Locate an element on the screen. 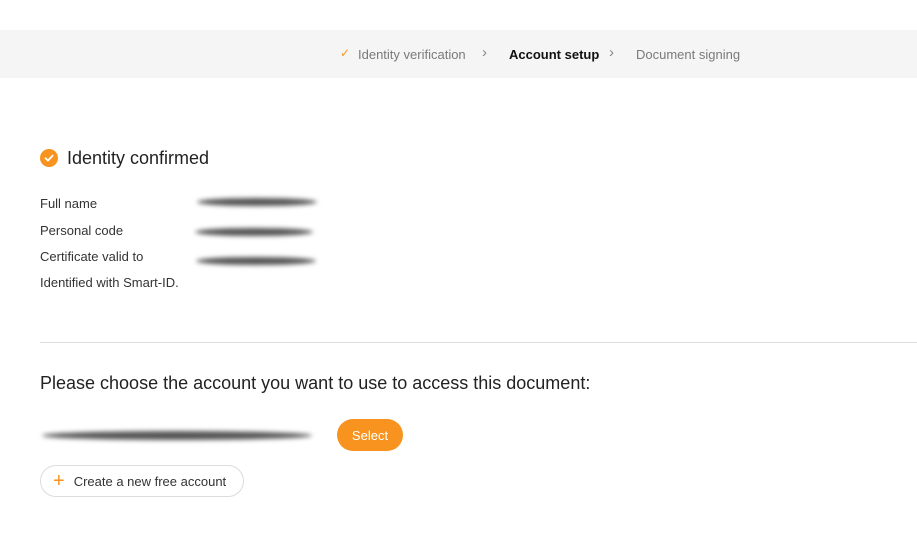 The height and width of the screenshot is (533, 917). personal-code-value-redacted is located at coordinates (254, 232).